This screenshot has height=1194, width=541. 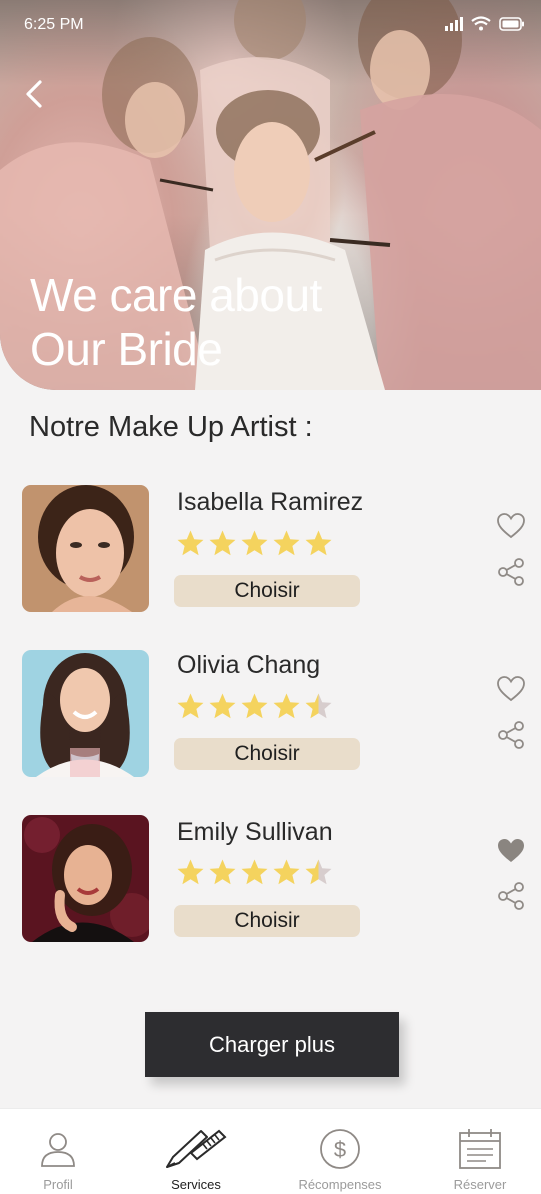 I want to click on status-icons, so click(x=485, y=23).